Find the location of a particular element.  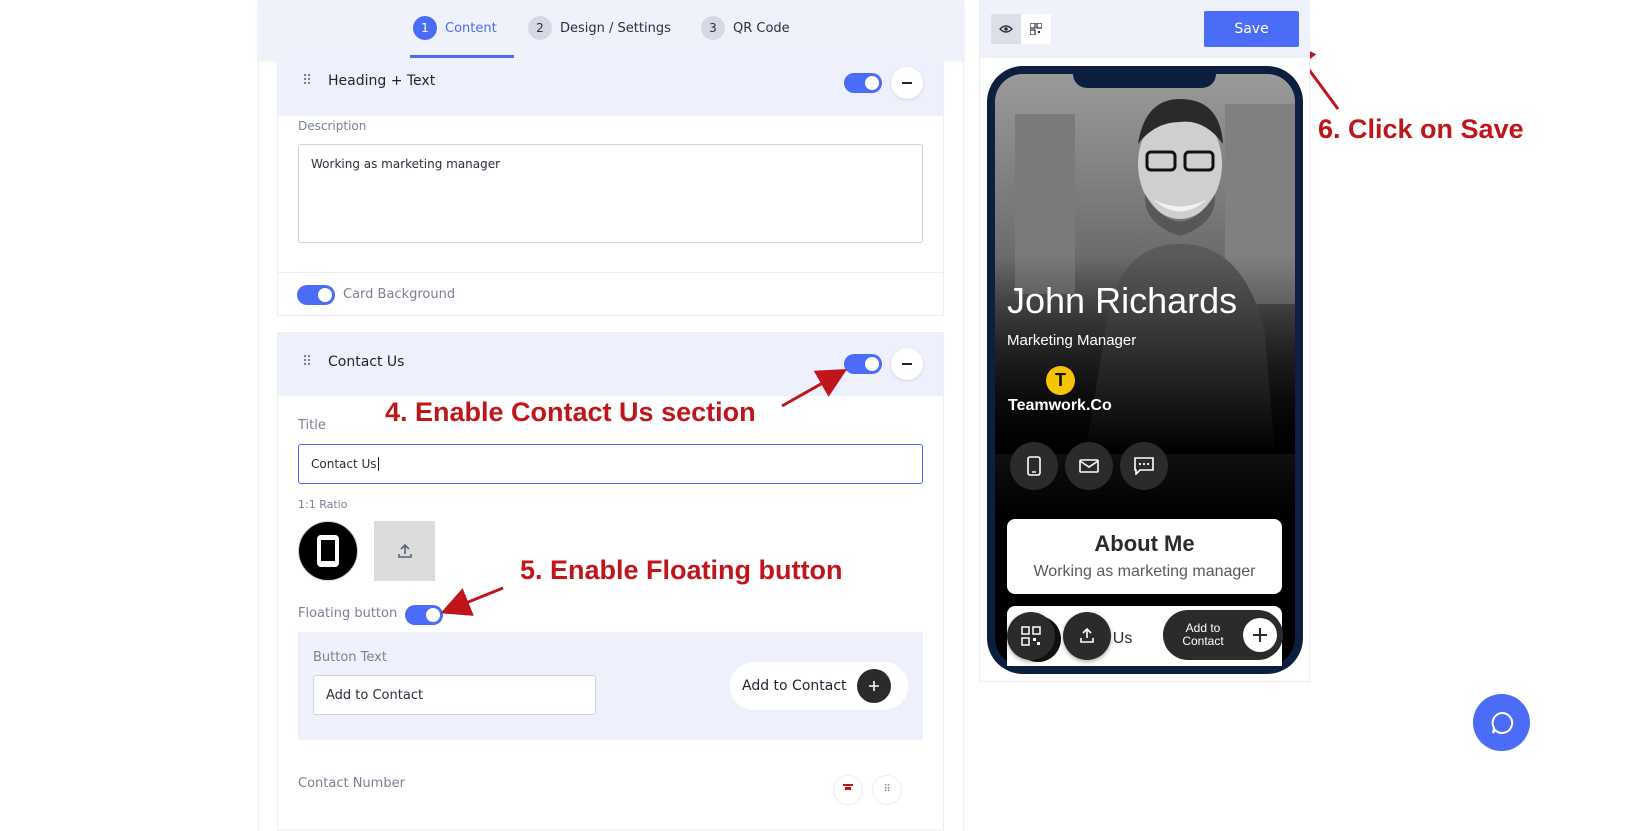

qr-mode-button is located at coordinates (1036, 29).